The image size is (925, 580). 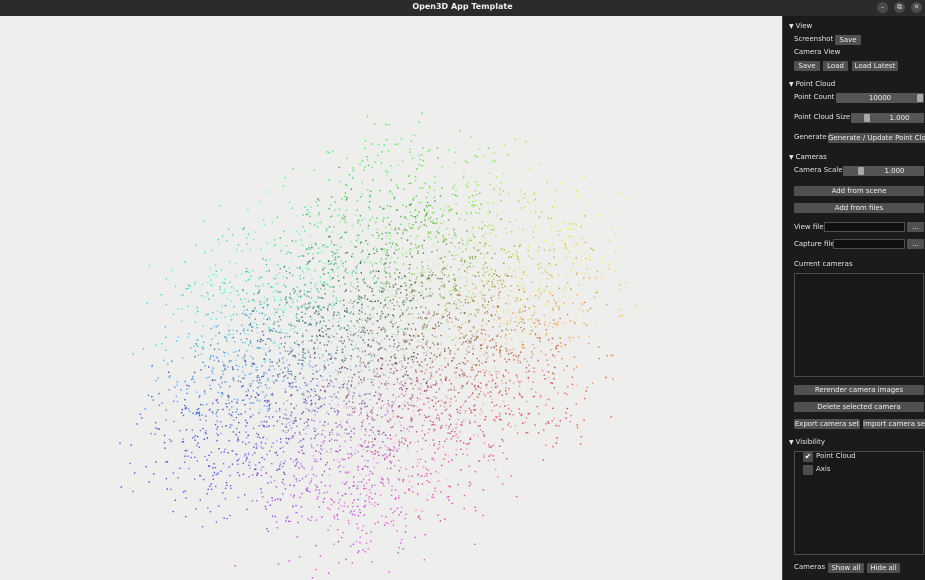 I want to click on minimize-icon: –, so click(x=882, y=7).